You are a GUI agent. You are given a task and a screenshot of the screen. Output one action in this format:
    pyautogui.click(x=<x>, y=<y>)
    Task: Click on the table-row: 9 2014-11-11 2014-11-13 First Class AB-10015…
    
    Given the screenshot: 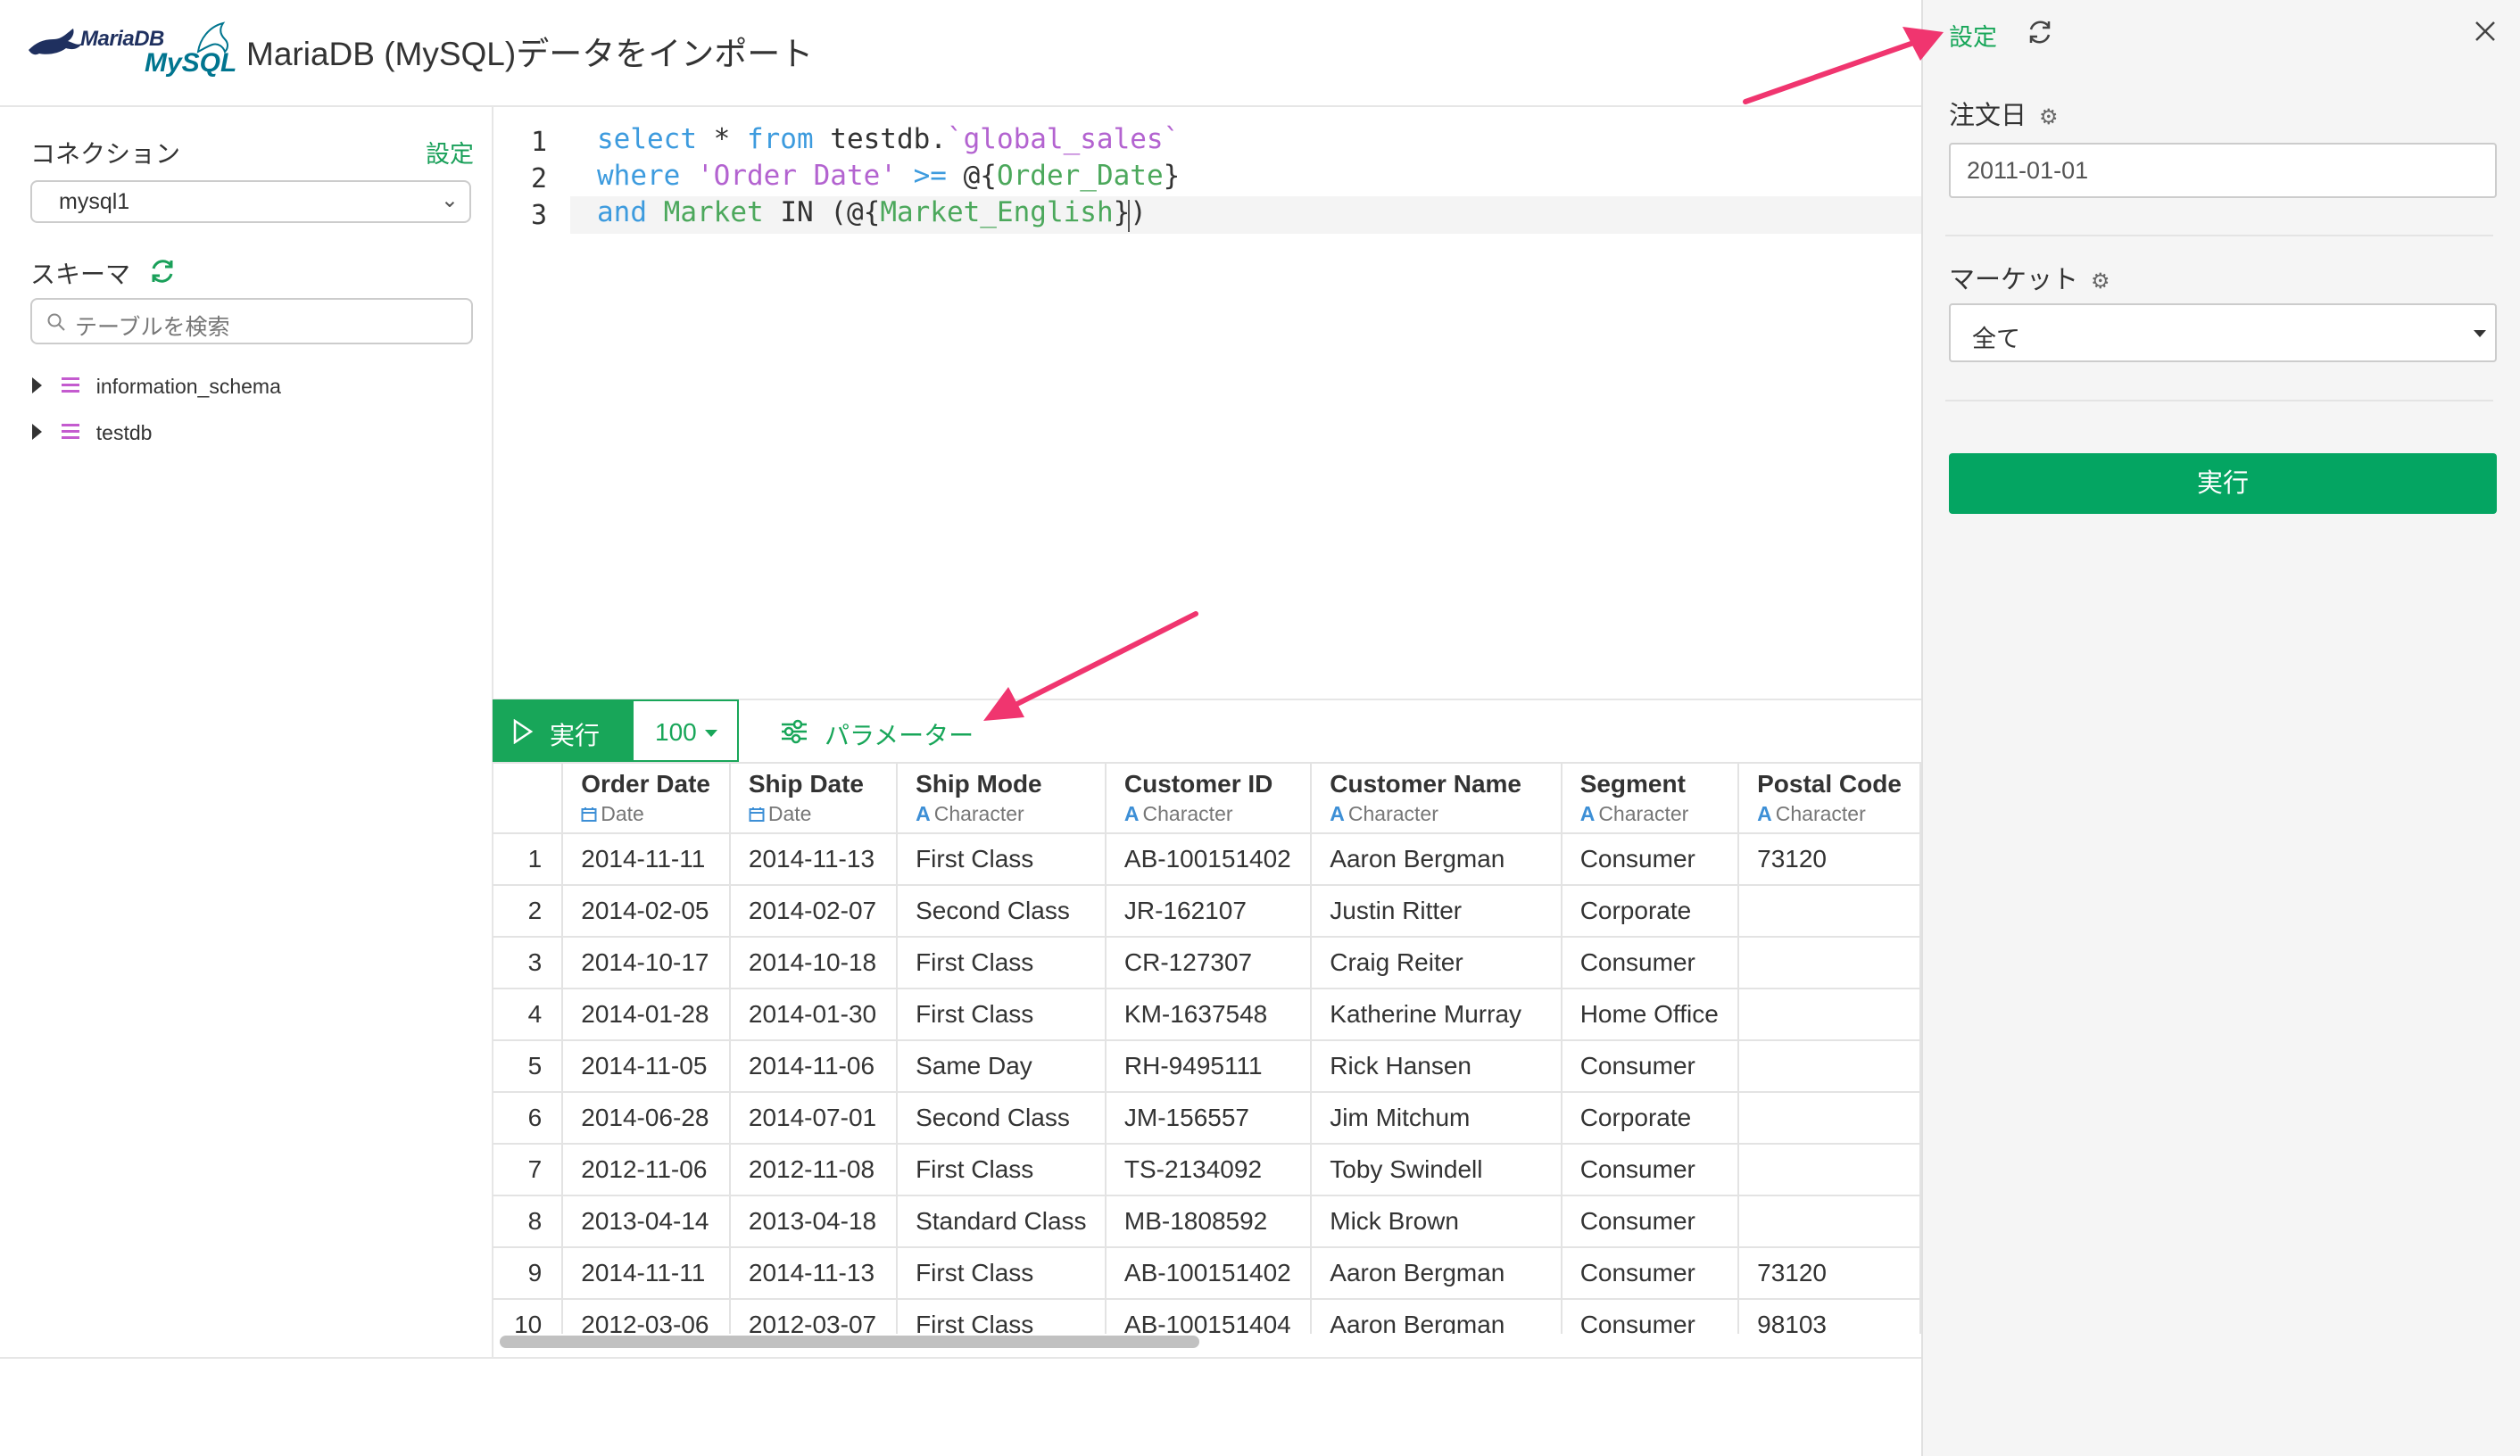 What is the action you would take?
    pyautogui.click(x=1207, y=1273)
    